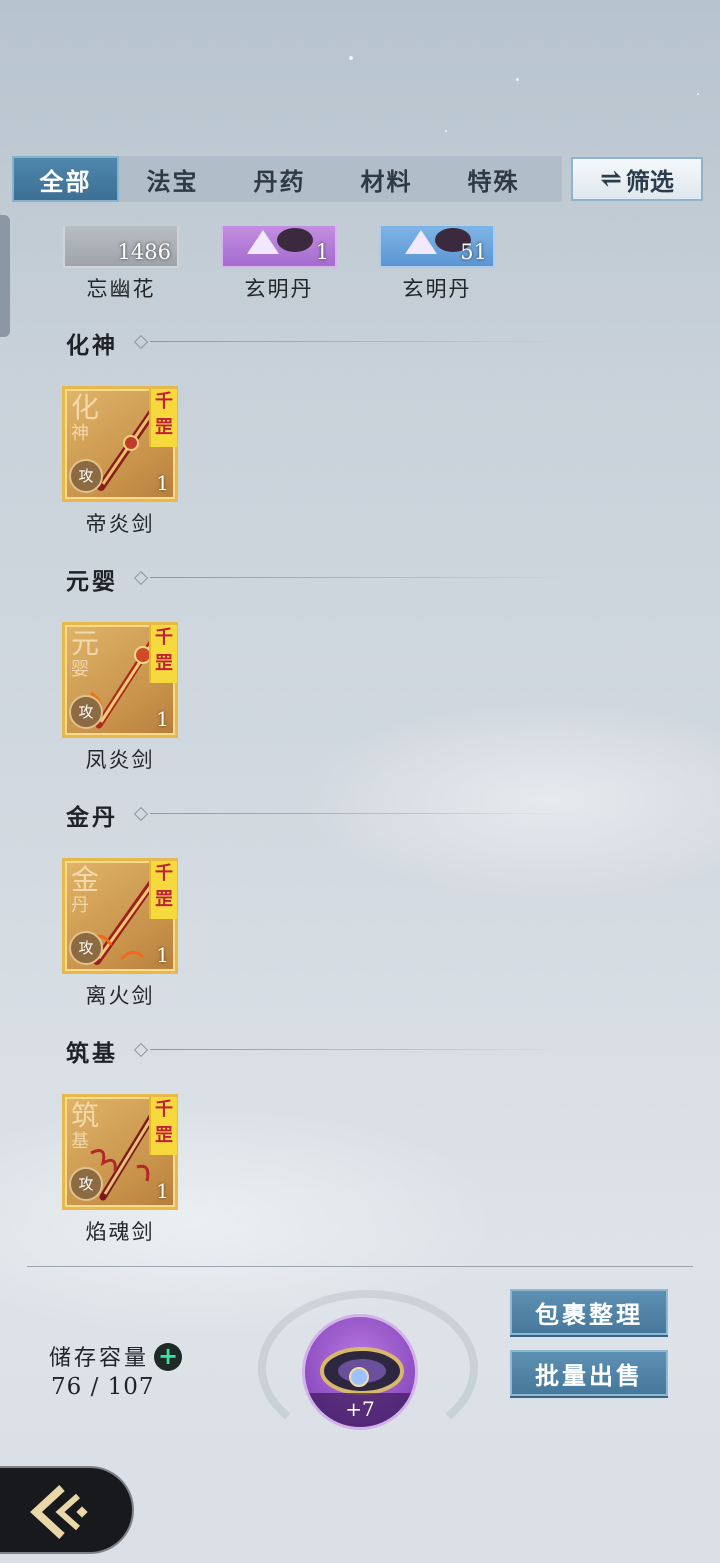 The width and height of the screenshot is (720, 1563). Describe the element at coordinates (360, 1266) in the screenshot. I see `bottom-divider` at that location.